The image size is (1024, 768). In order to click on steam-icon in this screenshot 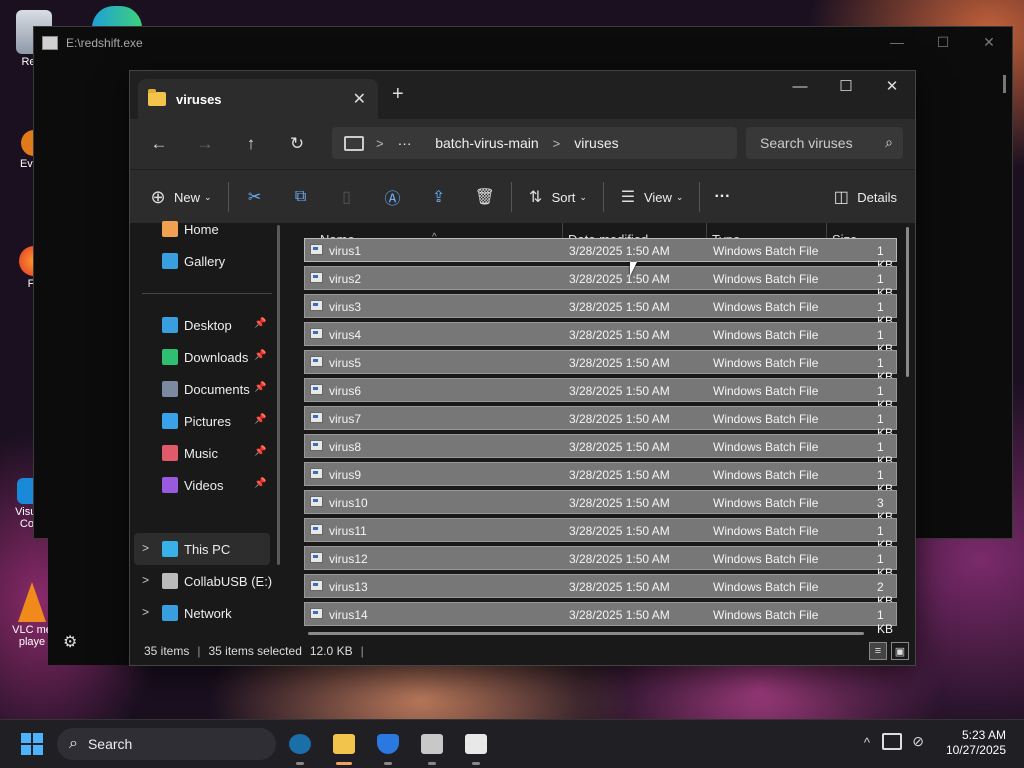, I will do `click(300, 744)`.